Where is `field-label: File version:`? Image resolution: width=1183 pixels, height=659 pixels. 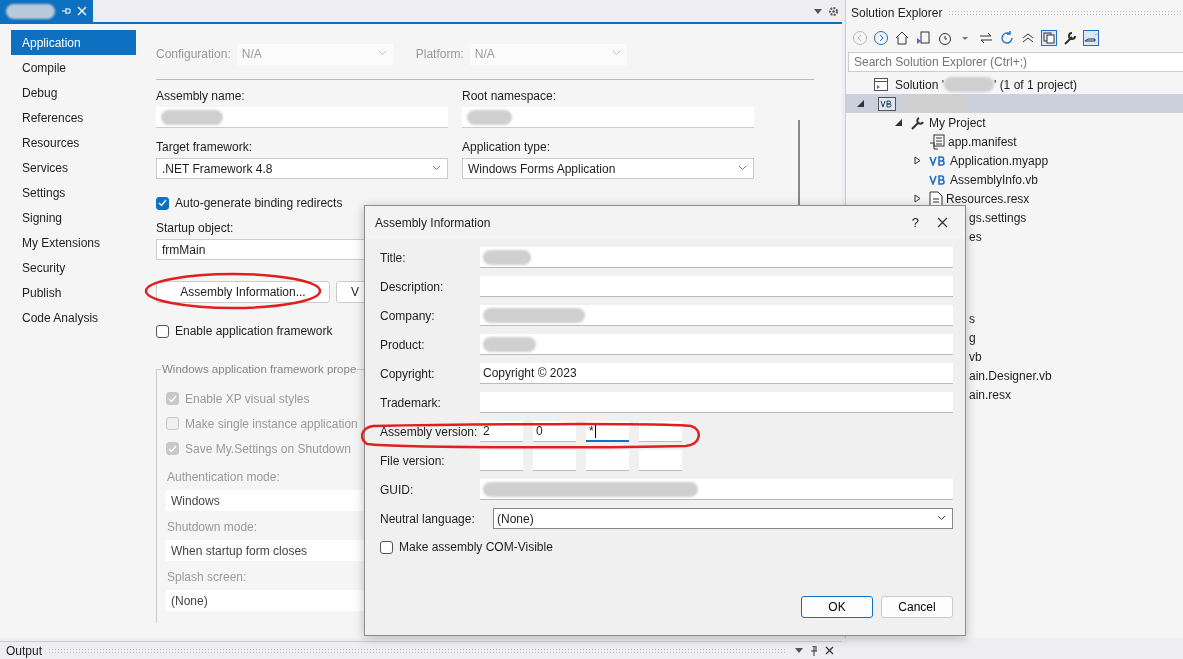
field-label: File version: is located at coordinates (413, 461).